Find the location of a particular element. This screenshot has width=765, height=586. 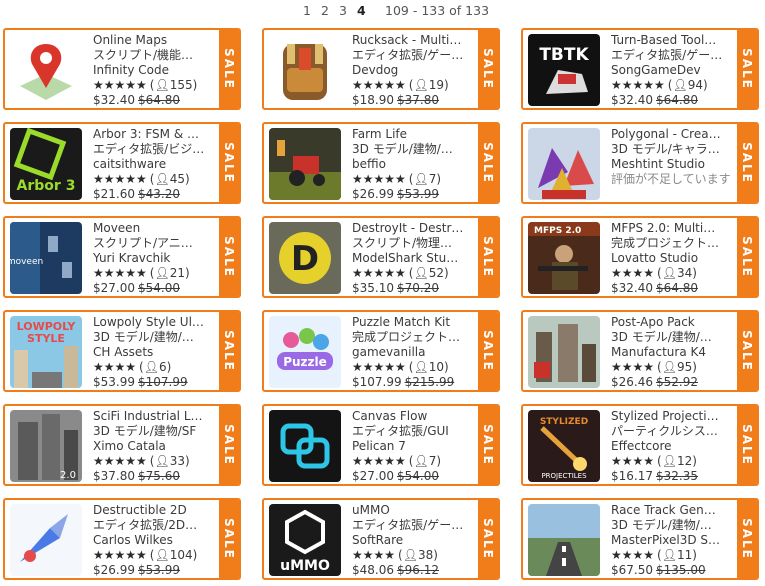

product-publisher: Carlos Wilkes is located at coordinates (155, 540).